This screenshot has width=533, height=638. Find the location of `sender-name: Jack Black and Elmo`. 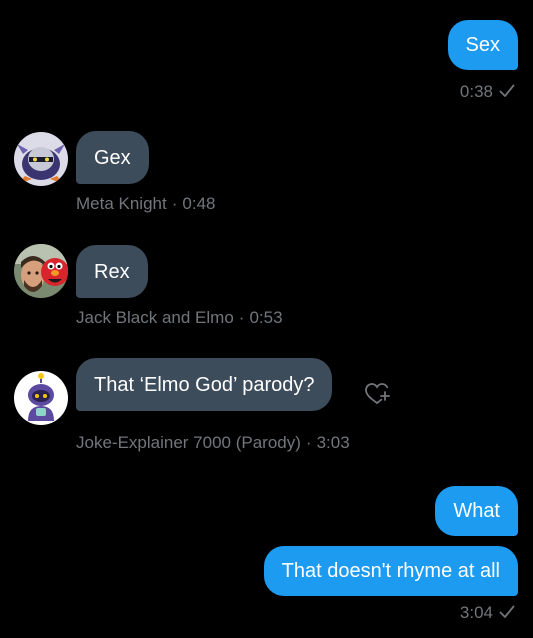

sender-name: Jack Black and Elmo is located at coordinates (155, 317).